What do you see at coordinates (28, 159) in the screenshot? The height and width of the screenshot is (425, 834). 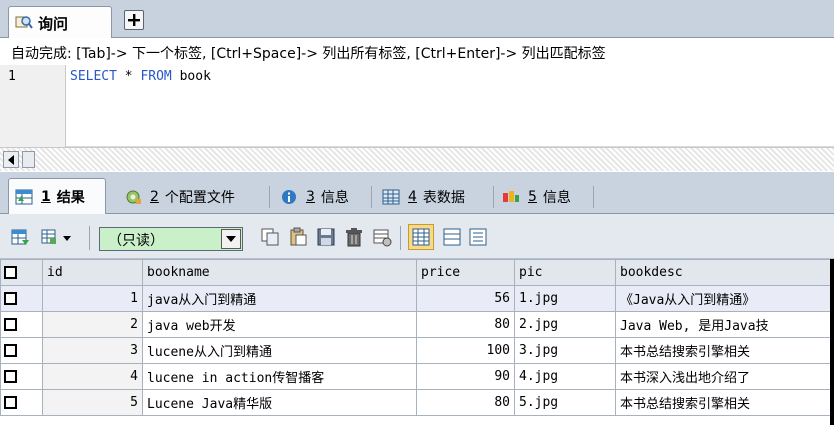 I see `scroll-thumb` at bounding box center [28, 159].